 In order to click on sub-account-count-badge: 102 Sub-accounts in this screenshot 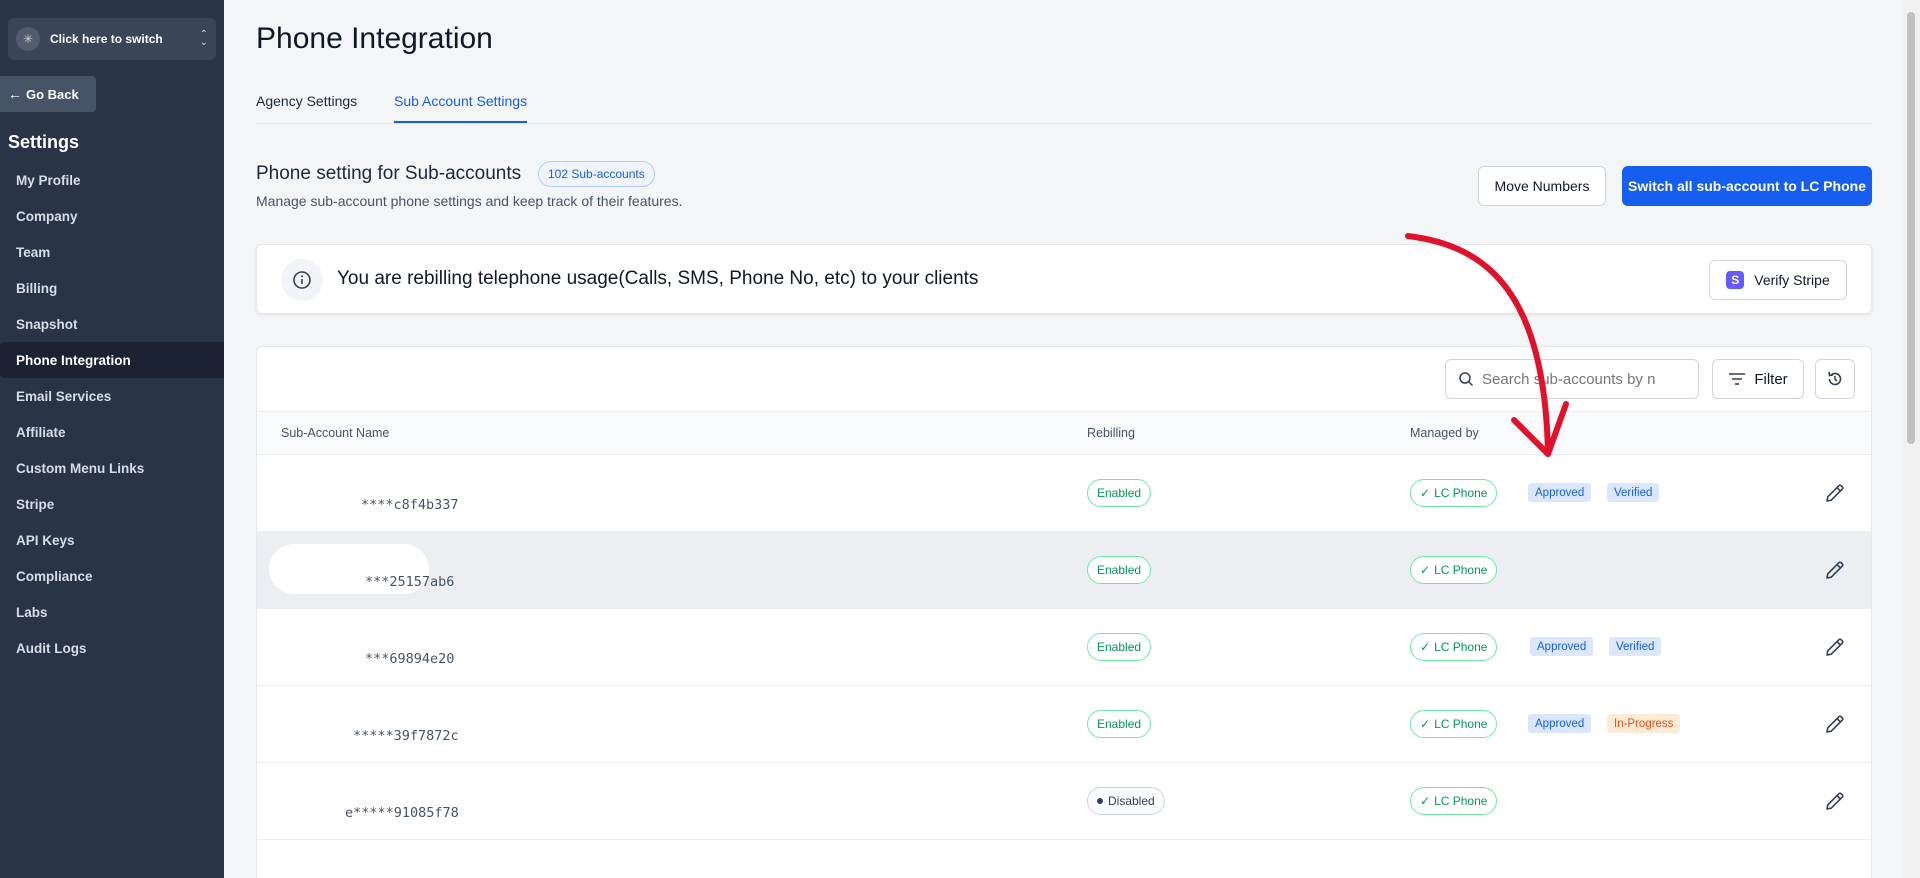, I will do `click(596, 174)`.